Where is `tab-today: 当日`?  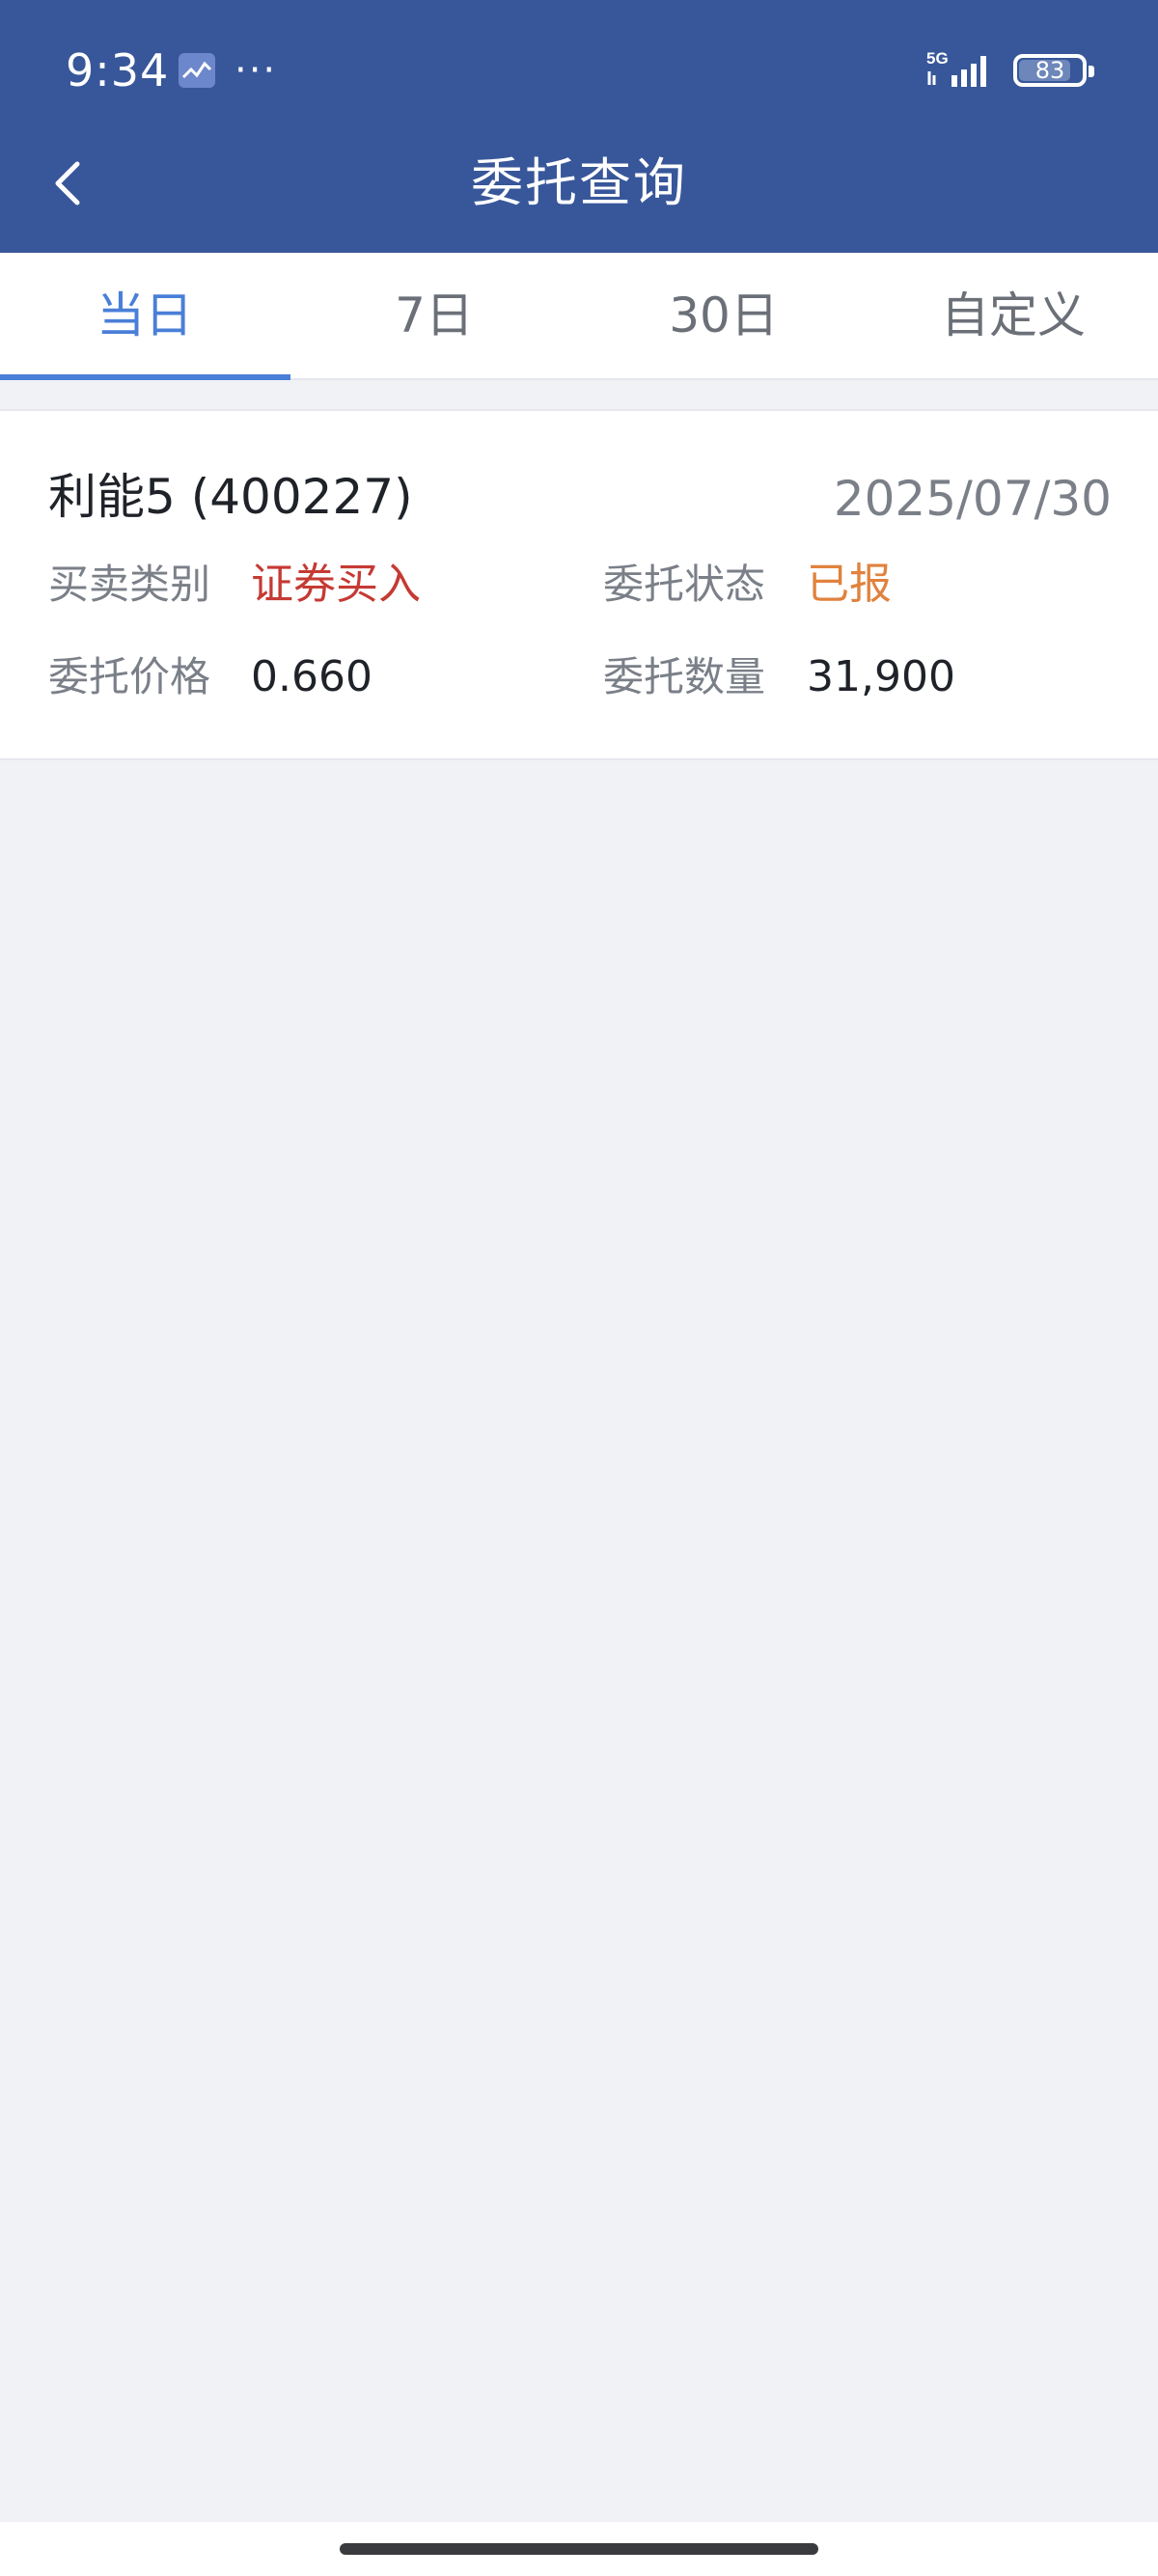 tab-today: 当日 is located at coordinates (145, 316).